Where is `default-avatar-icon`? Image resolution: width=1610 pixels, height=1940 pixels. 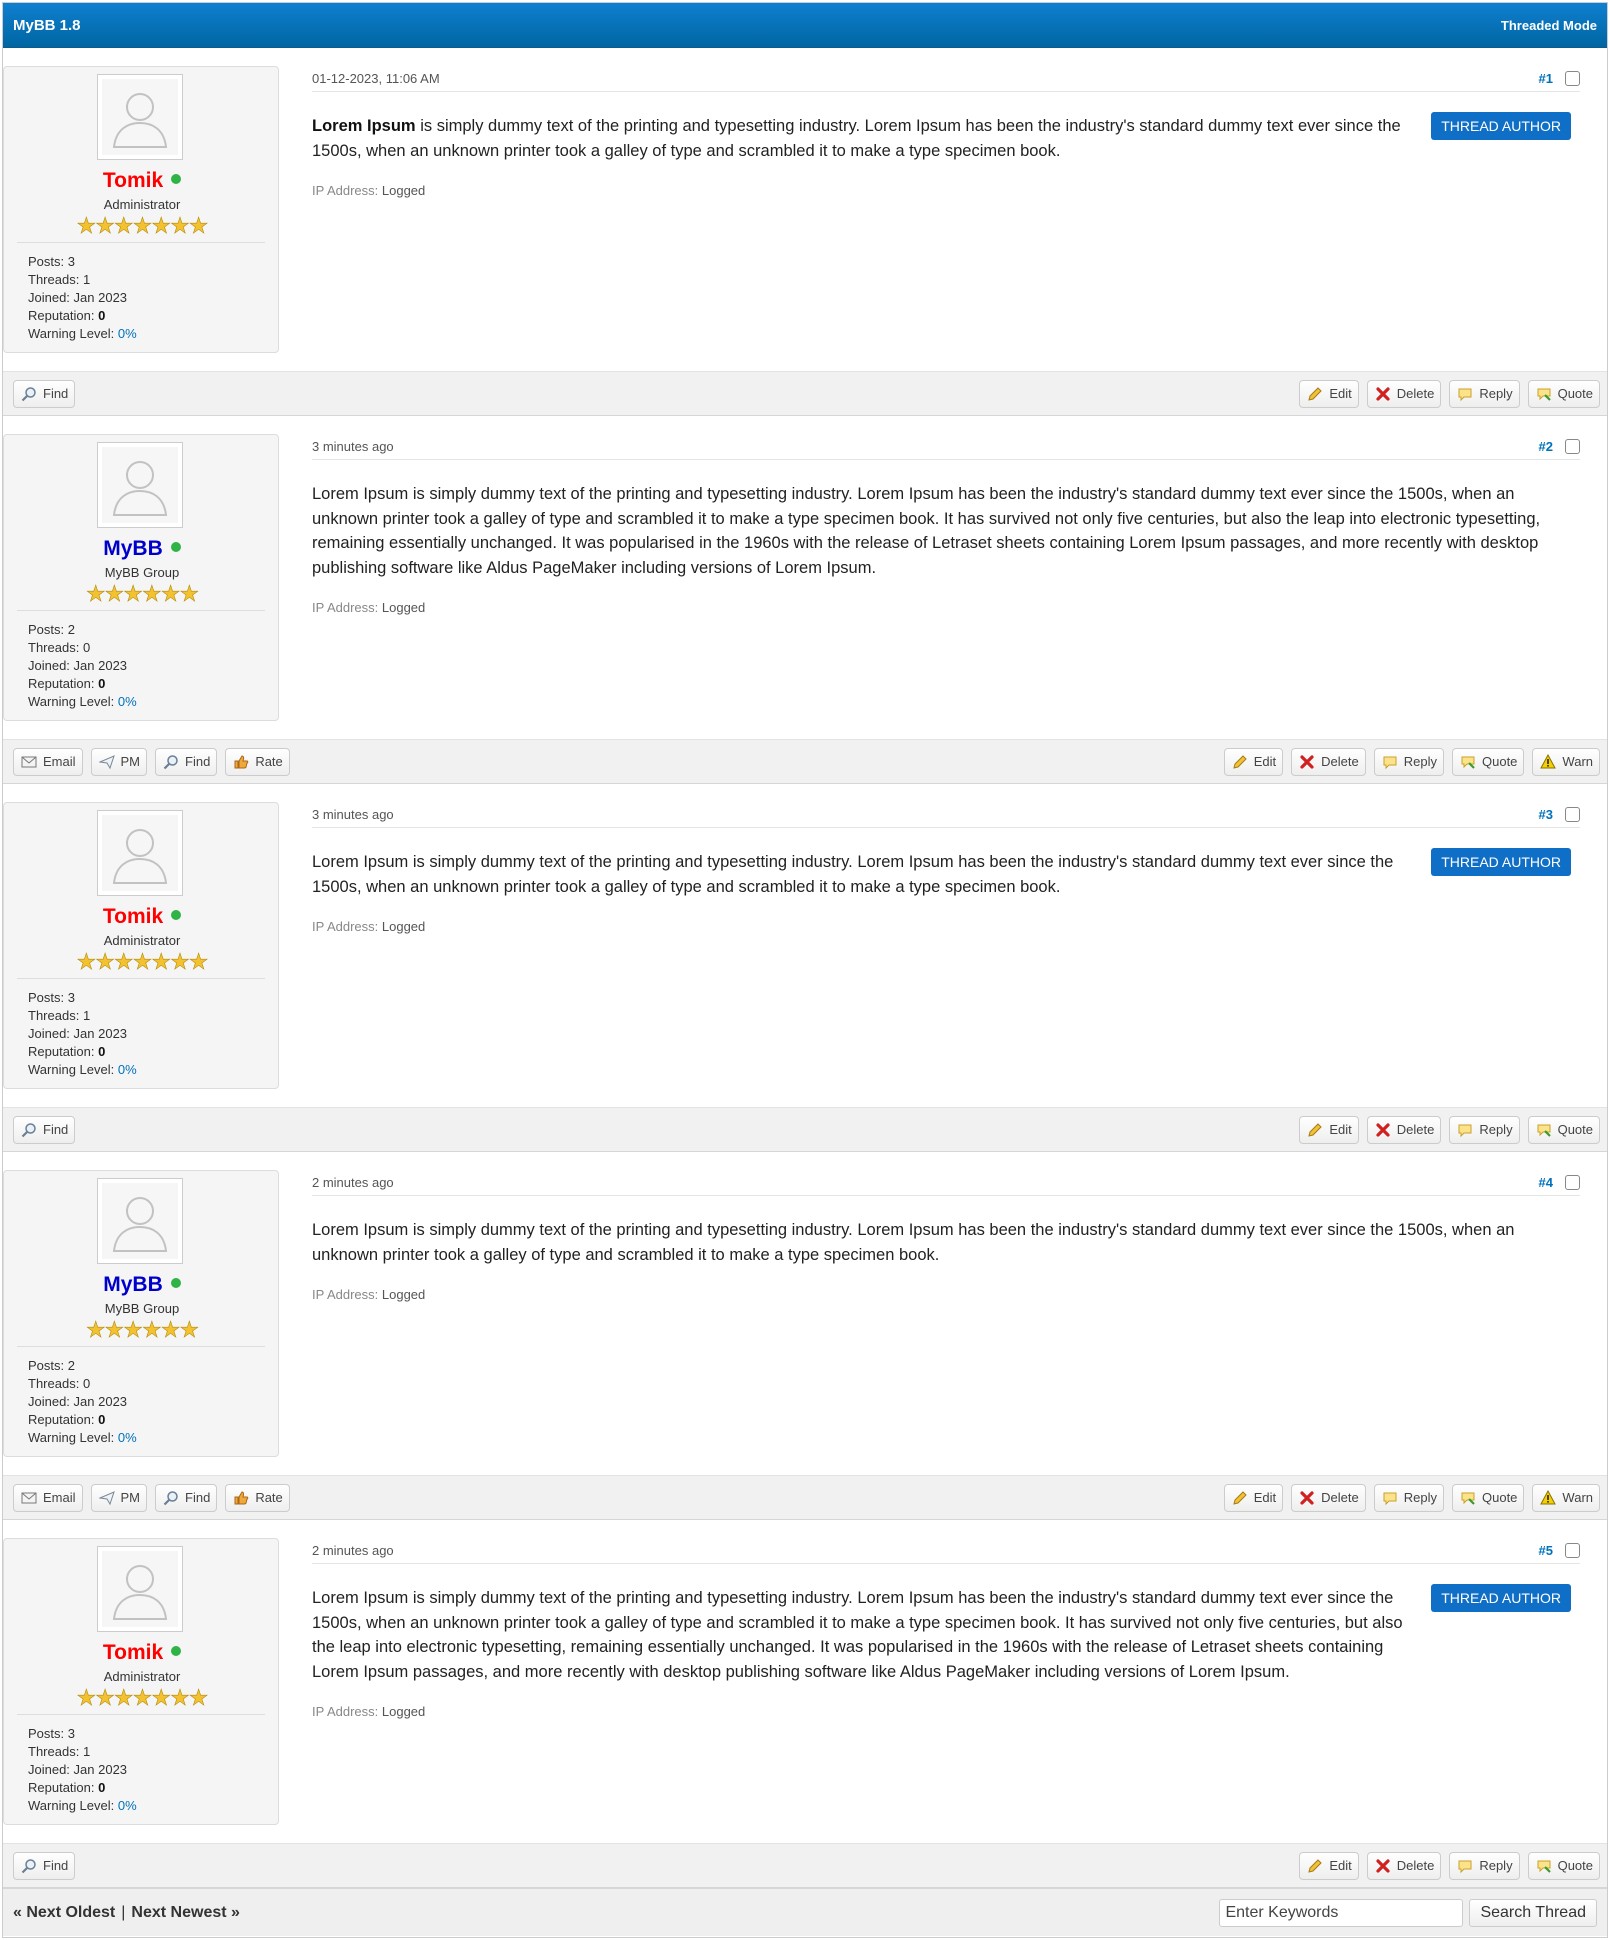
default-avatar-icon is located at coordinates (140, 1589).